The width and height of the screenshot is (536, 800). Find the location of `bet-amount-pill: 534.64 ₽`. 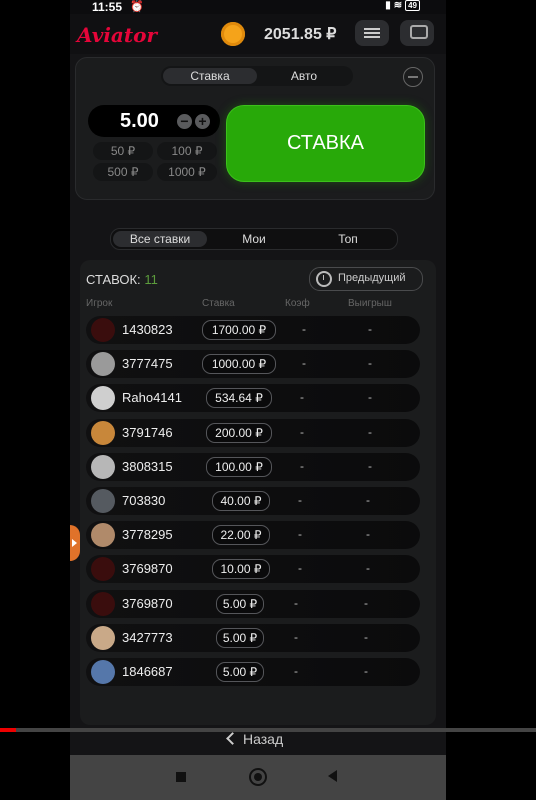

bet-amount-pill: 534.64 ₽ is located at coordinates (239, 398).